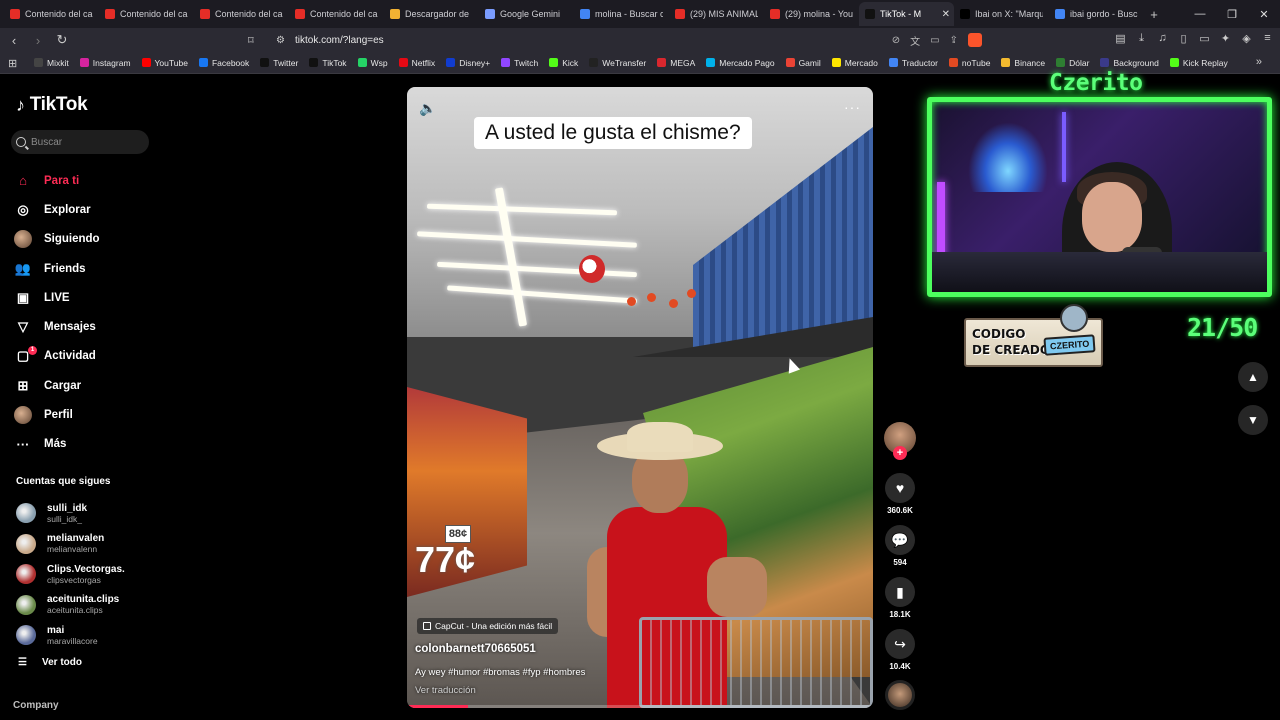  Describe the element at coordinates (934, 40) in the screenshot. I see `cast-icon: ▭` at that location.